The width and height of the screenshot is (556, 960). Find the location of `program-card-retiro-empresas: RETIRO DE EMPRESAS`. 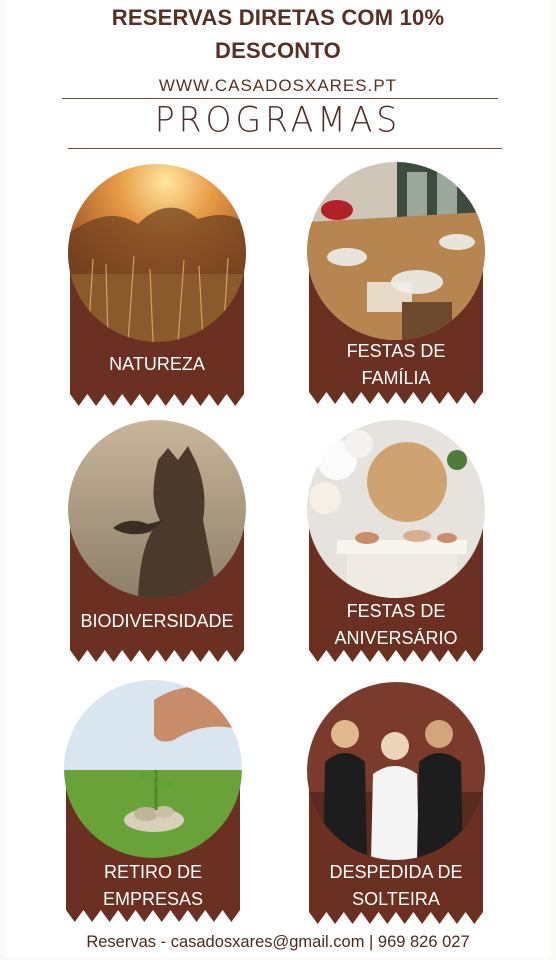

program-card-retiro-empresas: RETIRO DE EMPRESAS is located at coordinates (153, 801).